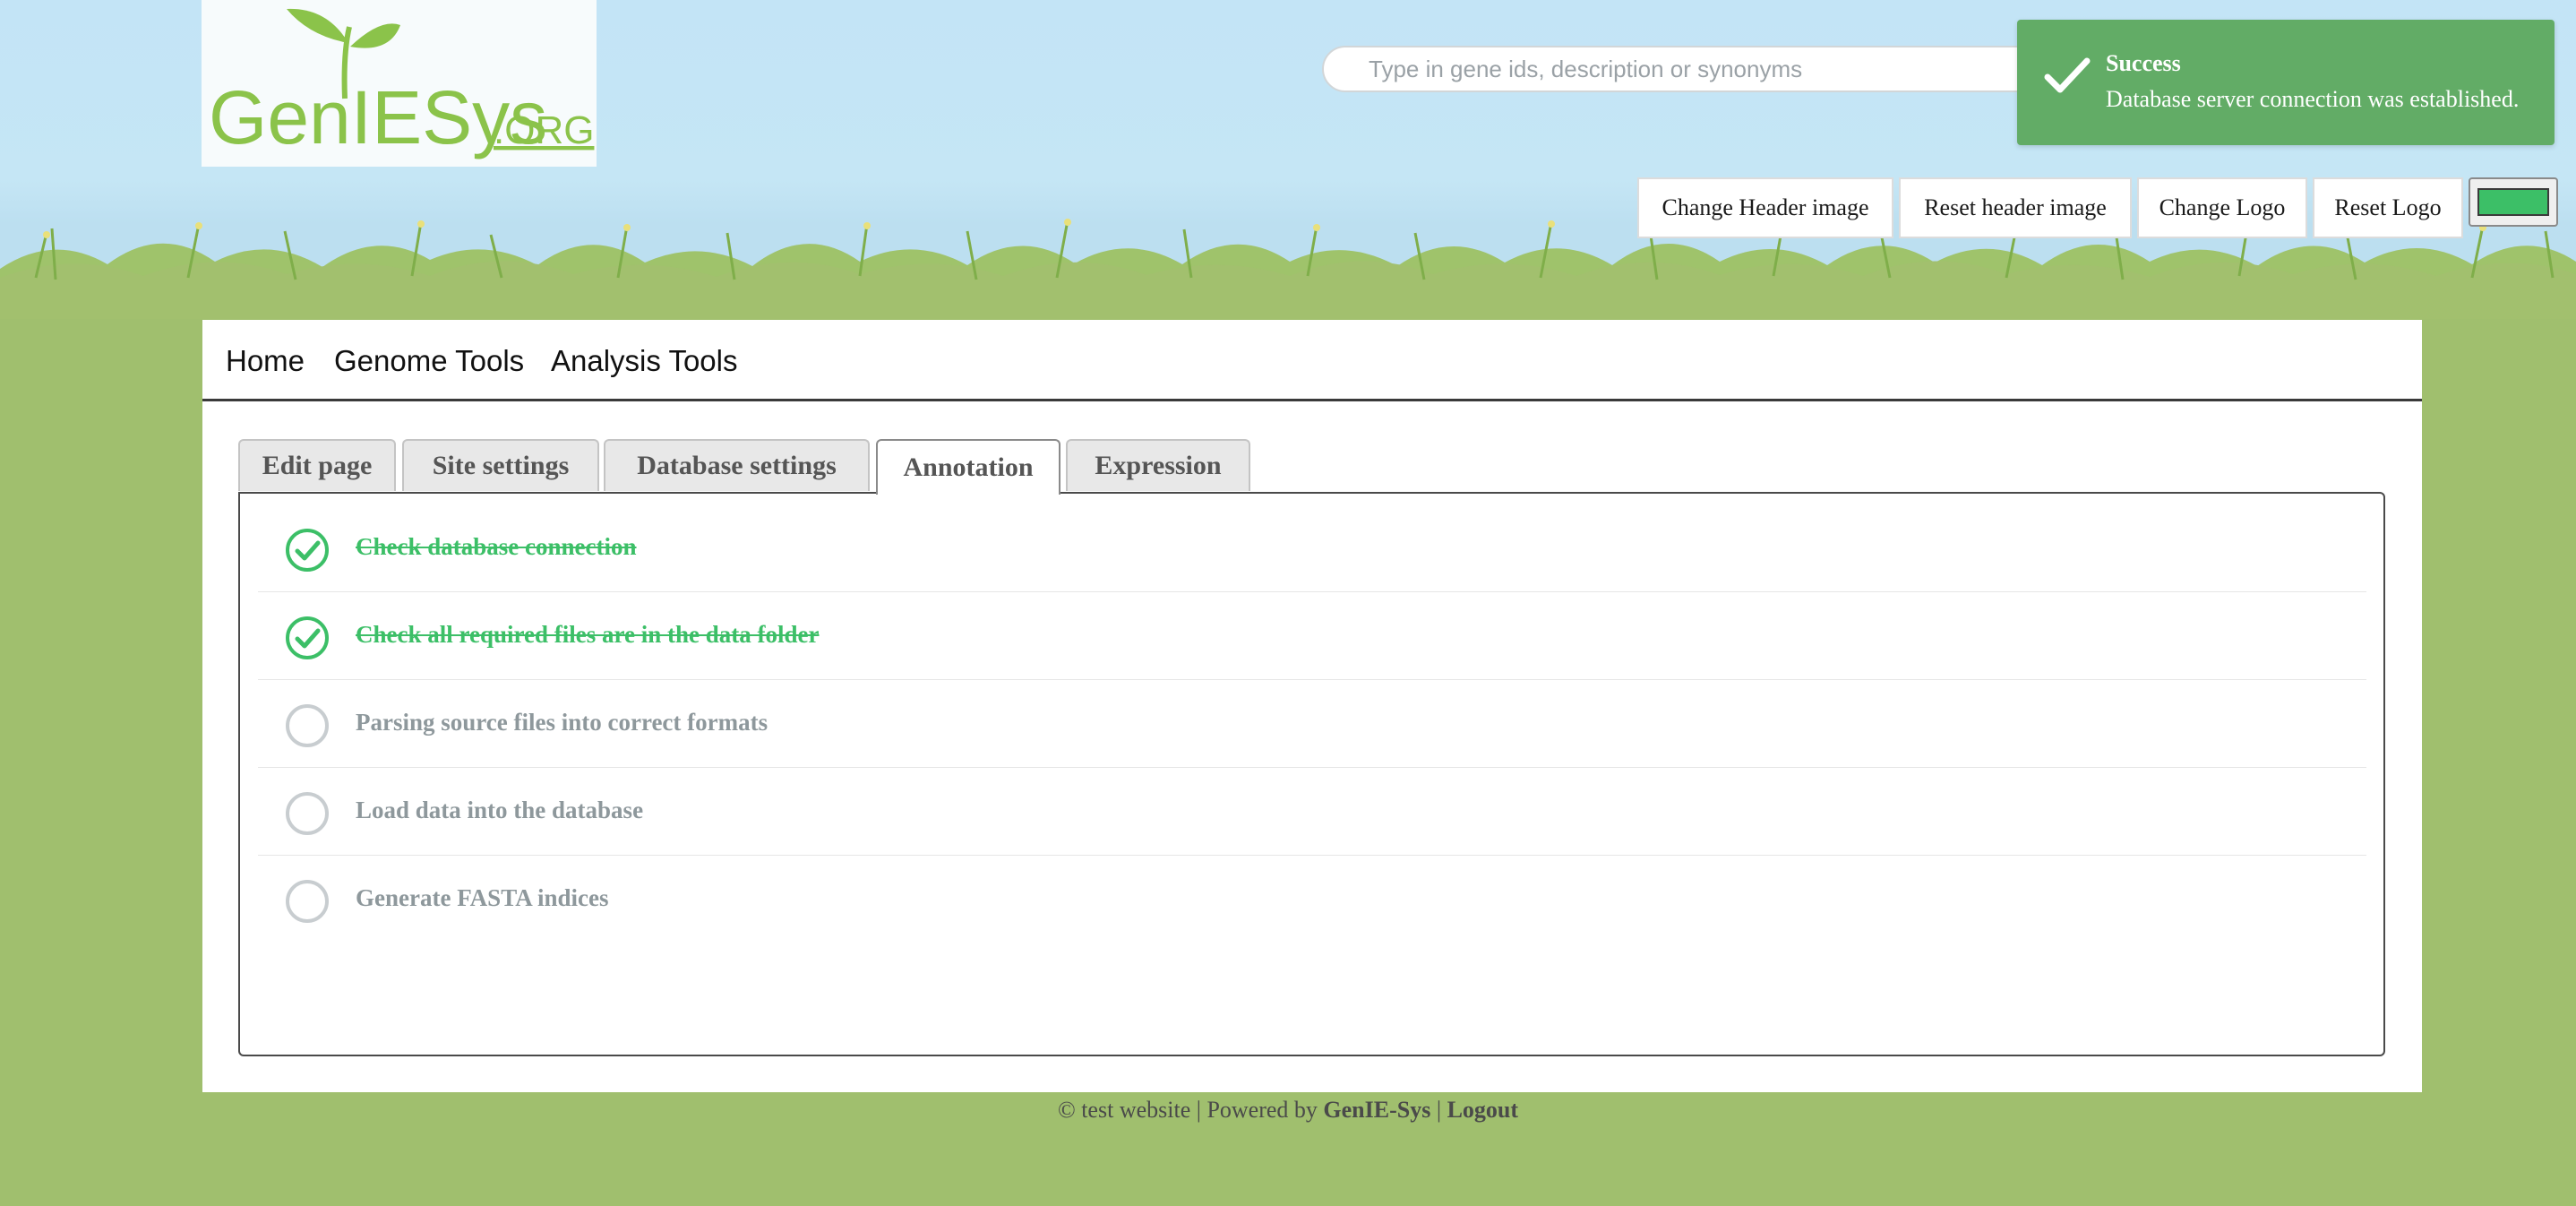 The image size is (2576, 1206). Describe the element at coordinates (737, 465) in the screenshot. I see `tab-database-settings: Database settings` at that location.